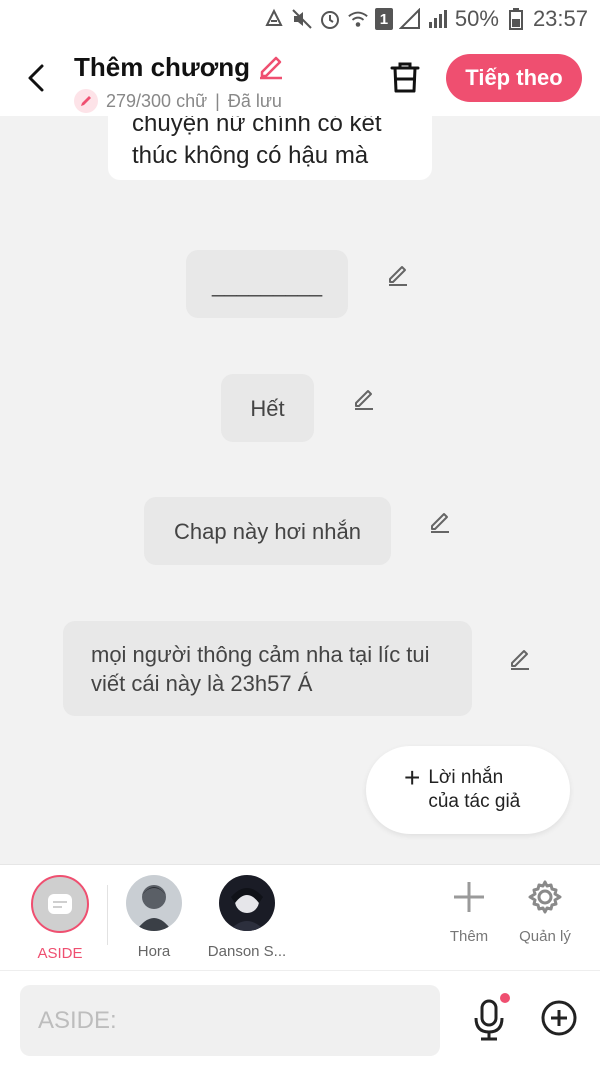 The height and width of the screenshot is (1067, 600). What do you see at coordinates (60, 953) in the screenshot?
I see `character-name: ASIDE` at bounding box center [60, 953].